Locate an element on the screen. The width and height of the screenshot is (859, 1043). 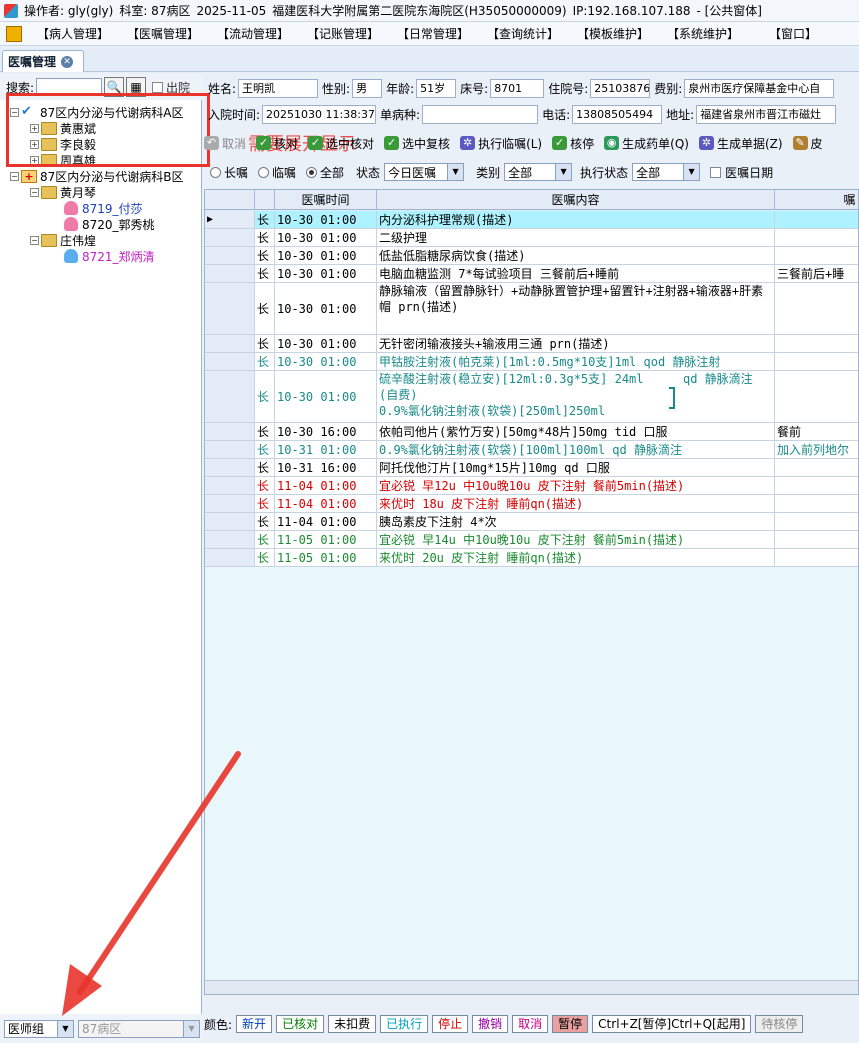
all-order-radio is located at coordinates (312, 172).